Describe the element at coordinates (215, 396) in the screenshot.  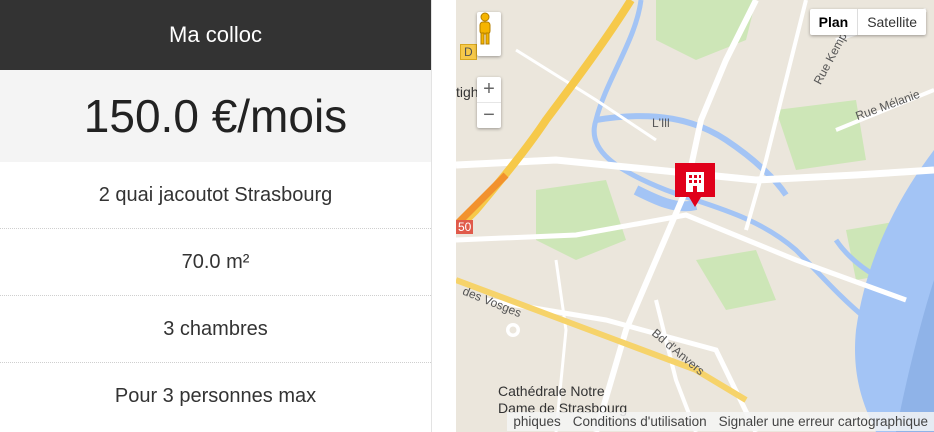
I see `listing-capacity: Pour 3 personnes max` at that location.